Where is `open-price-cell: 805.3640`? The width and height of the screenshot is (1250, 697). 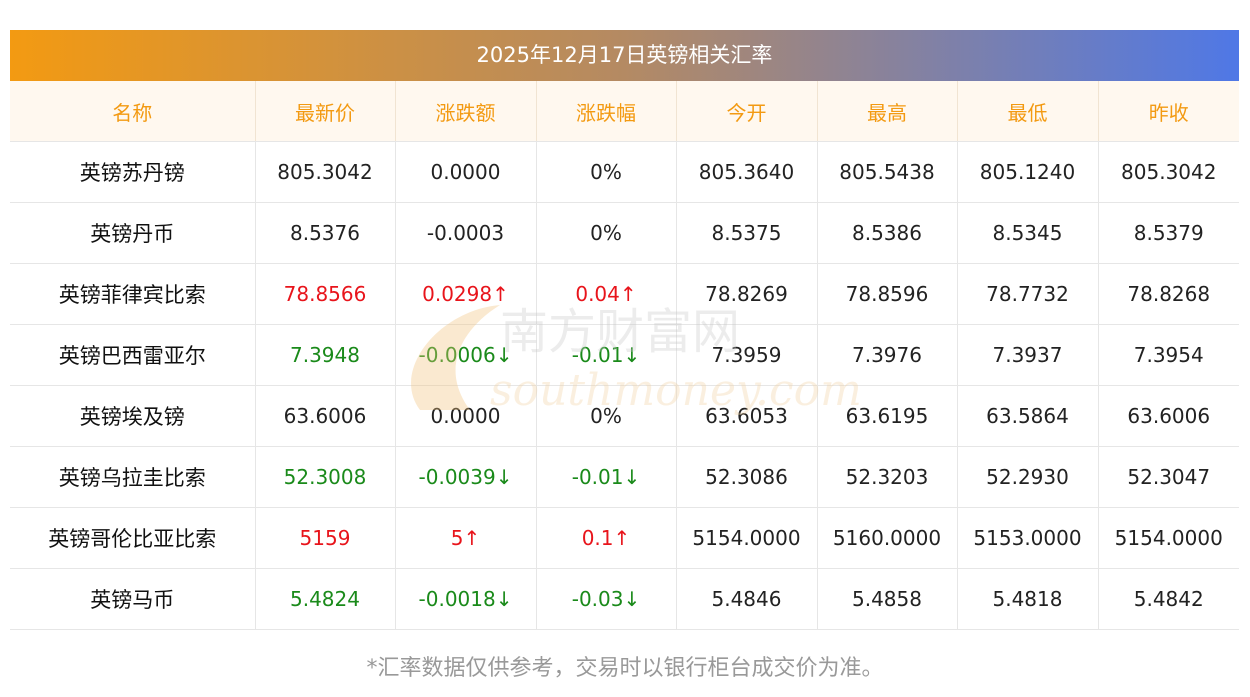
open-price-cell: 805.3640 is located at coordinates (747, 172).